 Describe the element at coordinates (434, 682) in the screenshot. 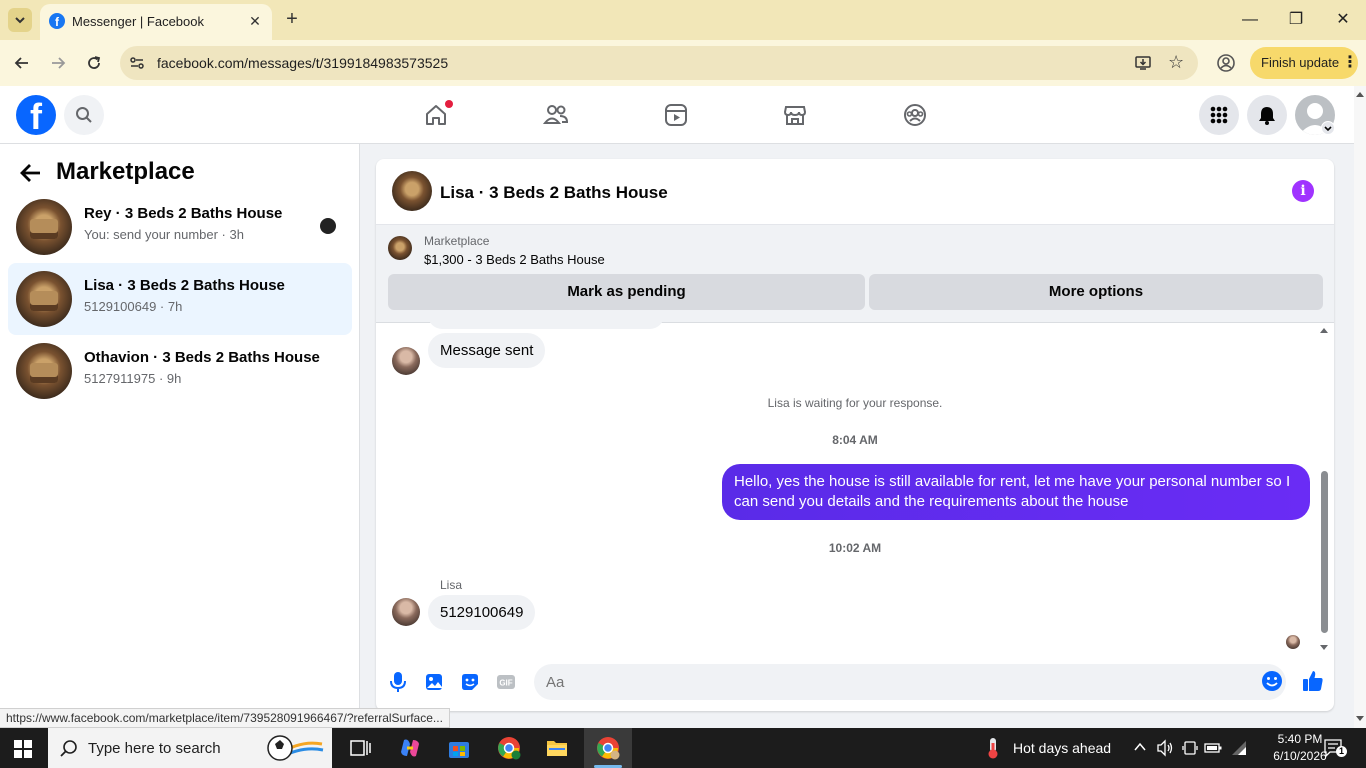

I see `photo-icon` at that location.